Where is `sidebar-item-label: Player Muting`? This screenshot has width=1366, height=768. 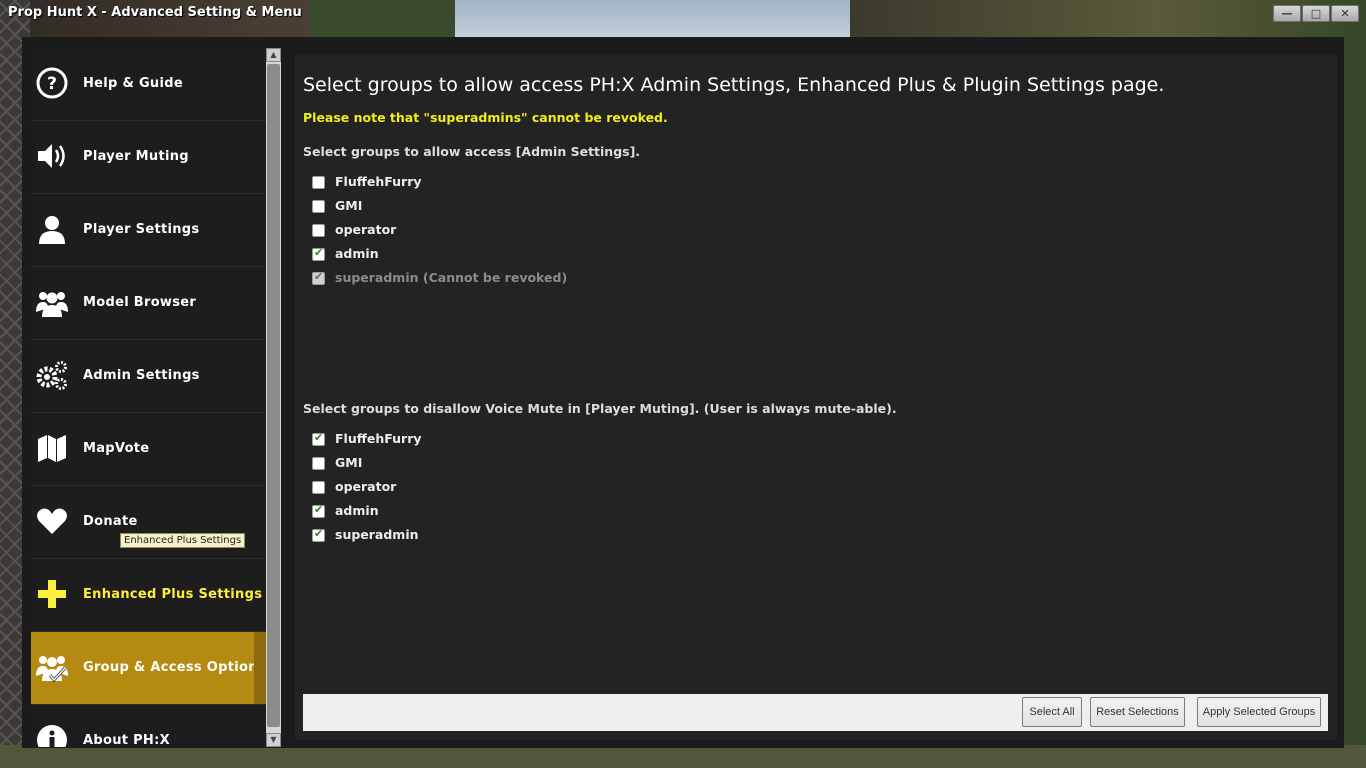
sidebar-item-label: Player Muting is located at coordinates (136, 156).